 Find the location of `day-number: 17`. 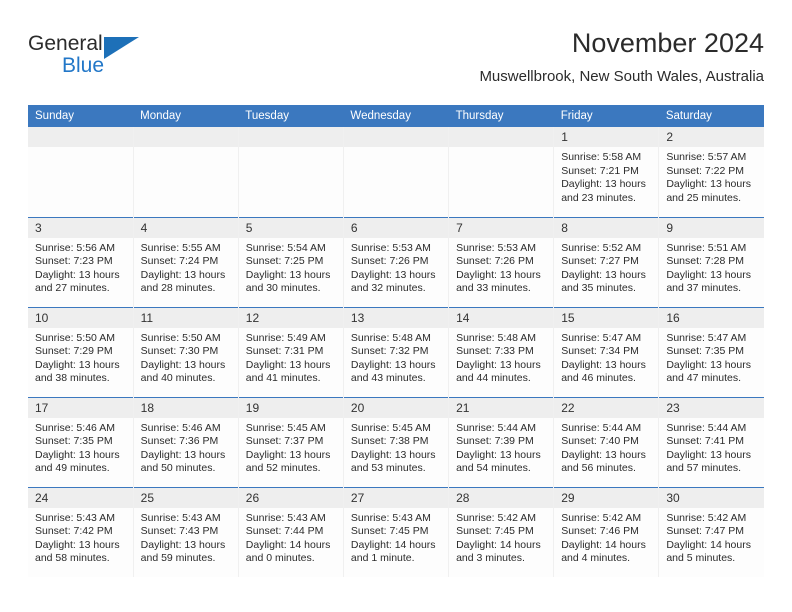

day-number: 17 is located at coordinates (80, 407).